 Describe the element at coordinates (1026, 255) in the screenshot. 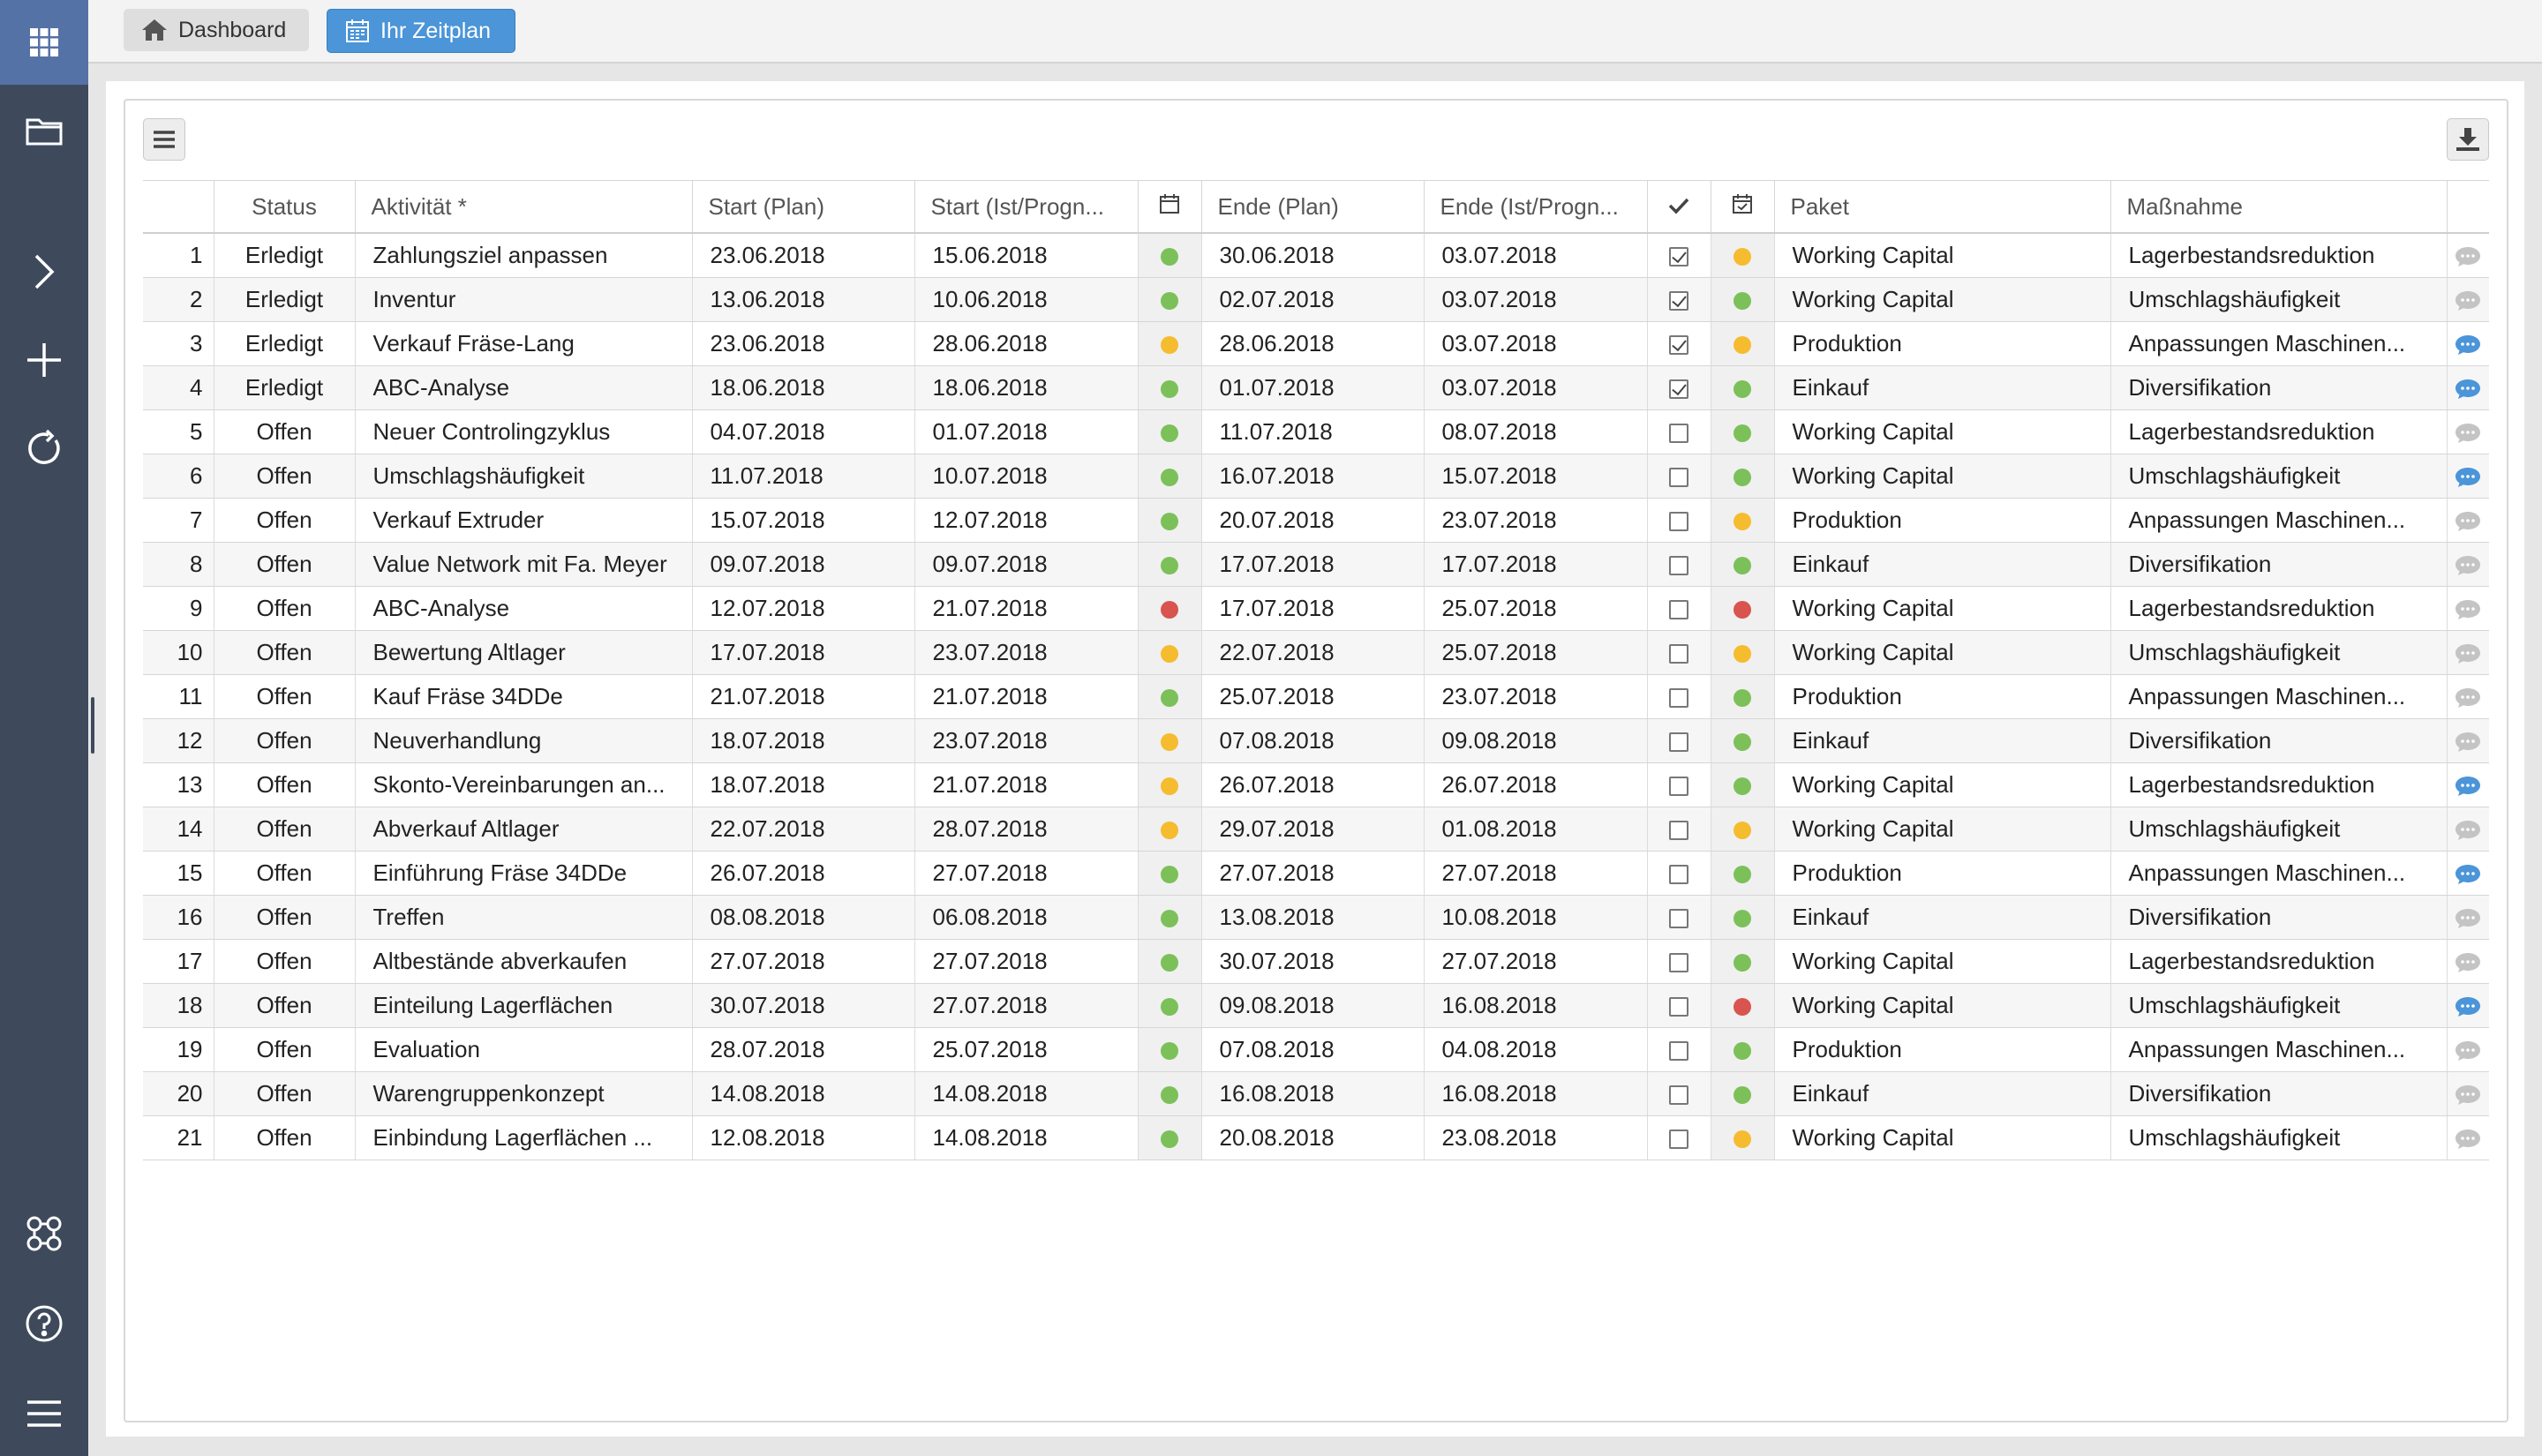

I see `start-actual-cell: 15.06.2018` at that location.